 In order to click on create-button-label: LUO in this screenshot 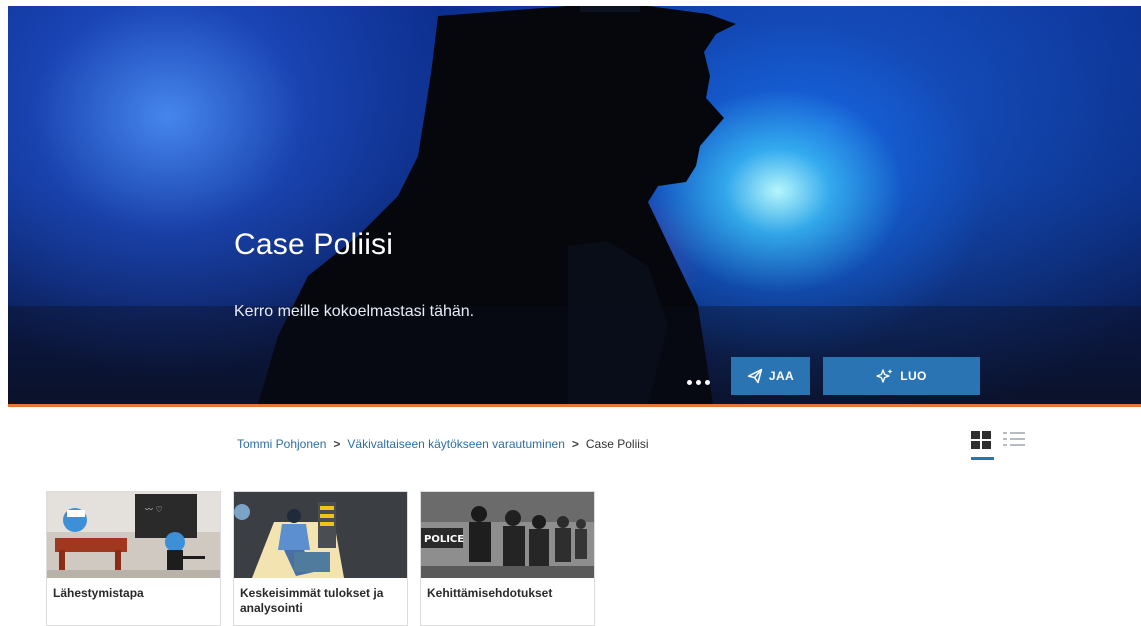, I will do `click(913, 376)`.